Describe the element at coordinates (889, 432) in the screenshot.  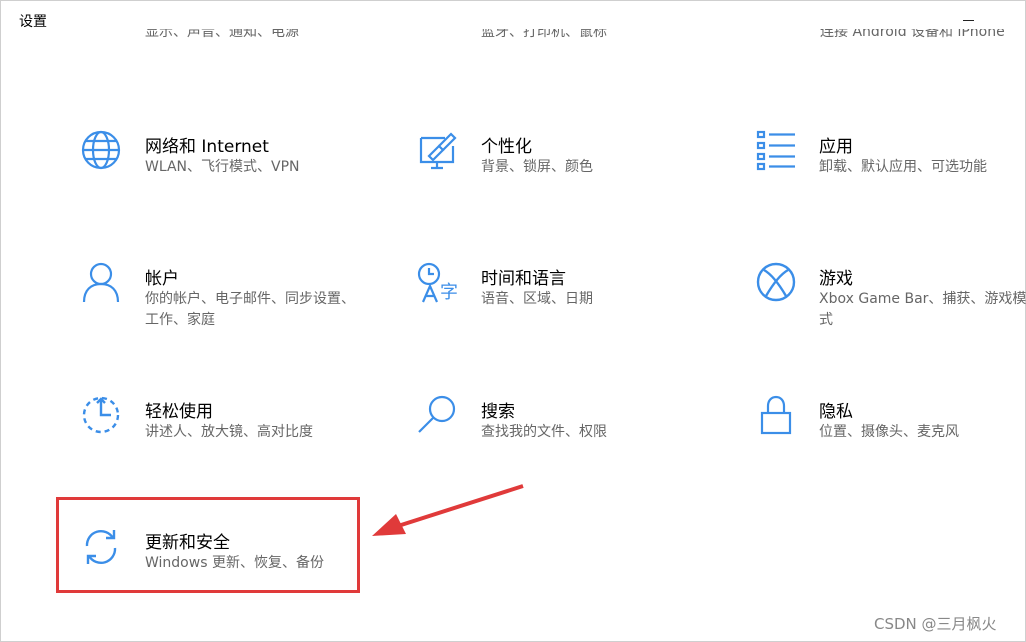
I see `tile-description: 位置、摄像头、麦克风` at that location.